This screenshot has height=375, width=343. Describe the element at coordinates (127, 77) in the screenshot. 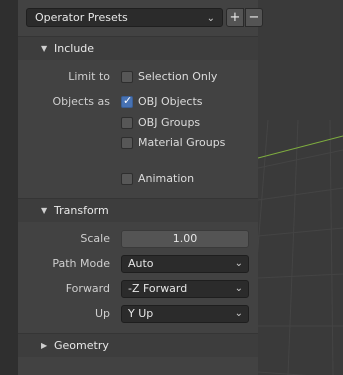

I see `selection-only-checkbox` at that location.